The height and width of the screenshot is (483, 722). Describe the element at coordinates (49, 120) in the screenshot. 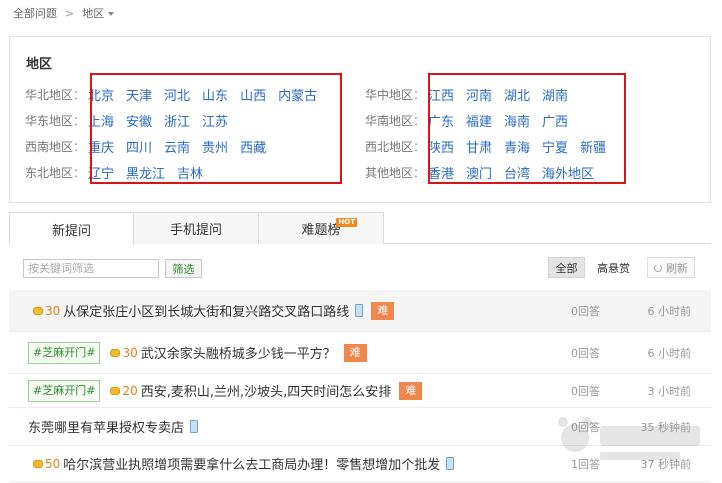

I see `region-group-name: 华东地区` at that location.